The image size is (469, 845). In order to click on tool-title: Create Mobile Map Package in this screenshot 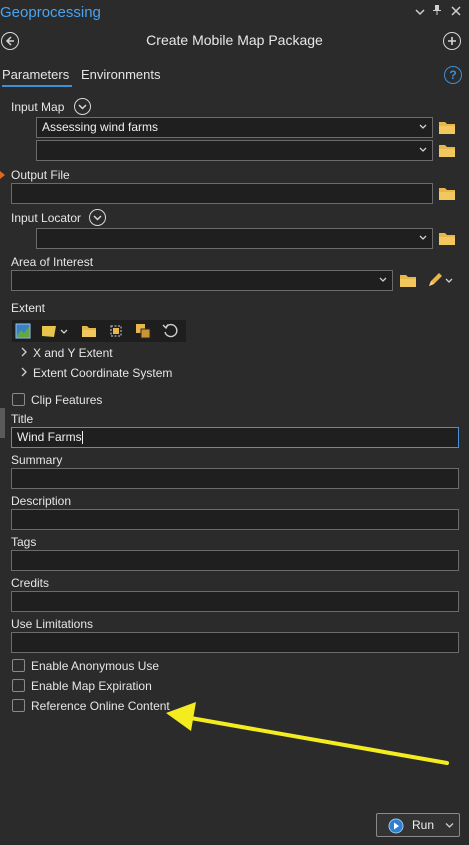, I will do `click(234, 40)`.